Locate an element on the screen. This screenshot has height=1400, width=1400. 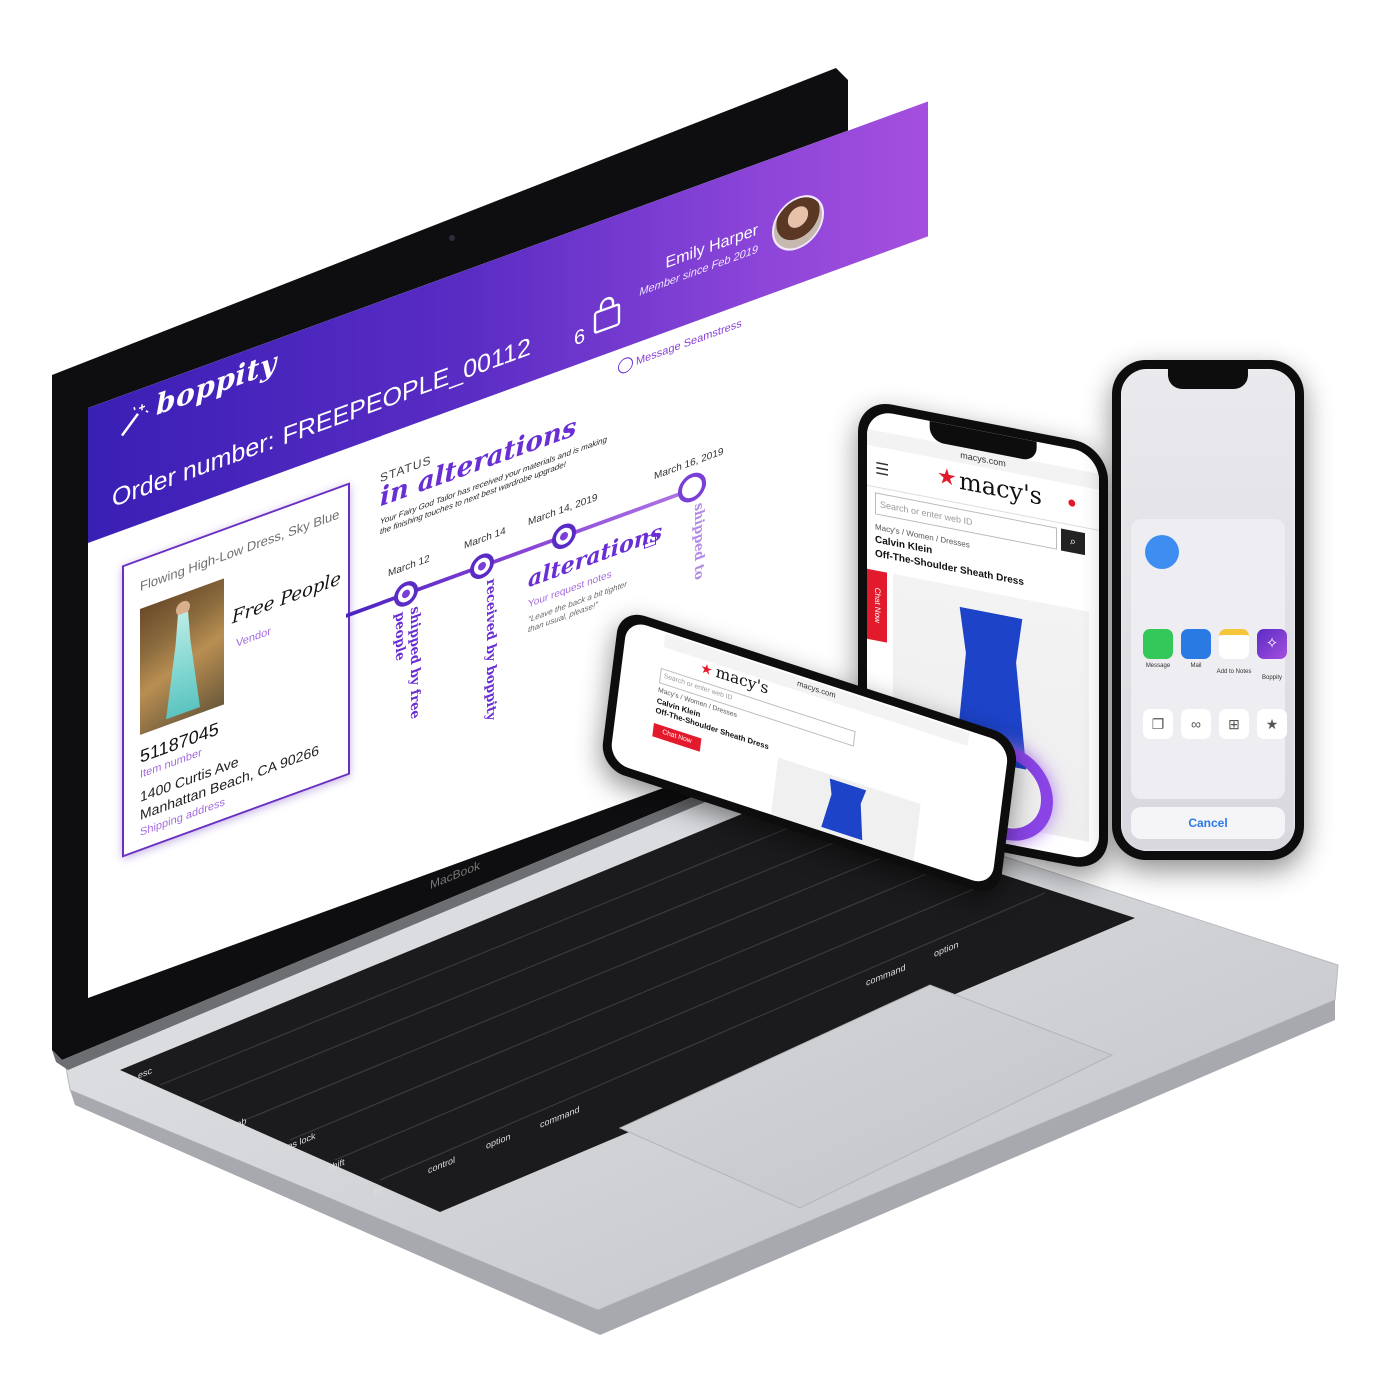
search-button: ⌕ is located at coordinates (1073, 542).